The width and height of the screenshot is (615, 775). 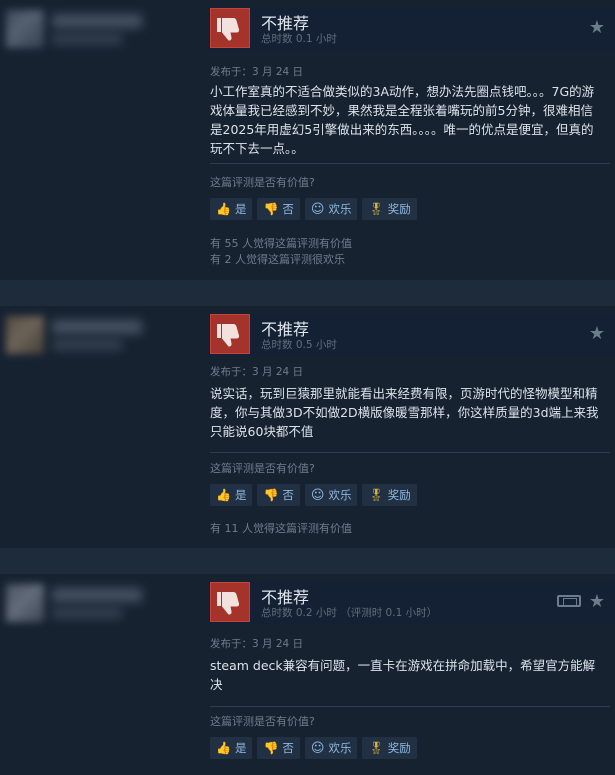 What do you see at coordinates (411, 29) in the screenshot?
I see `vote-header: 不推荐 总时数 0.1 小时 ★` at bounding box center [411, 29].